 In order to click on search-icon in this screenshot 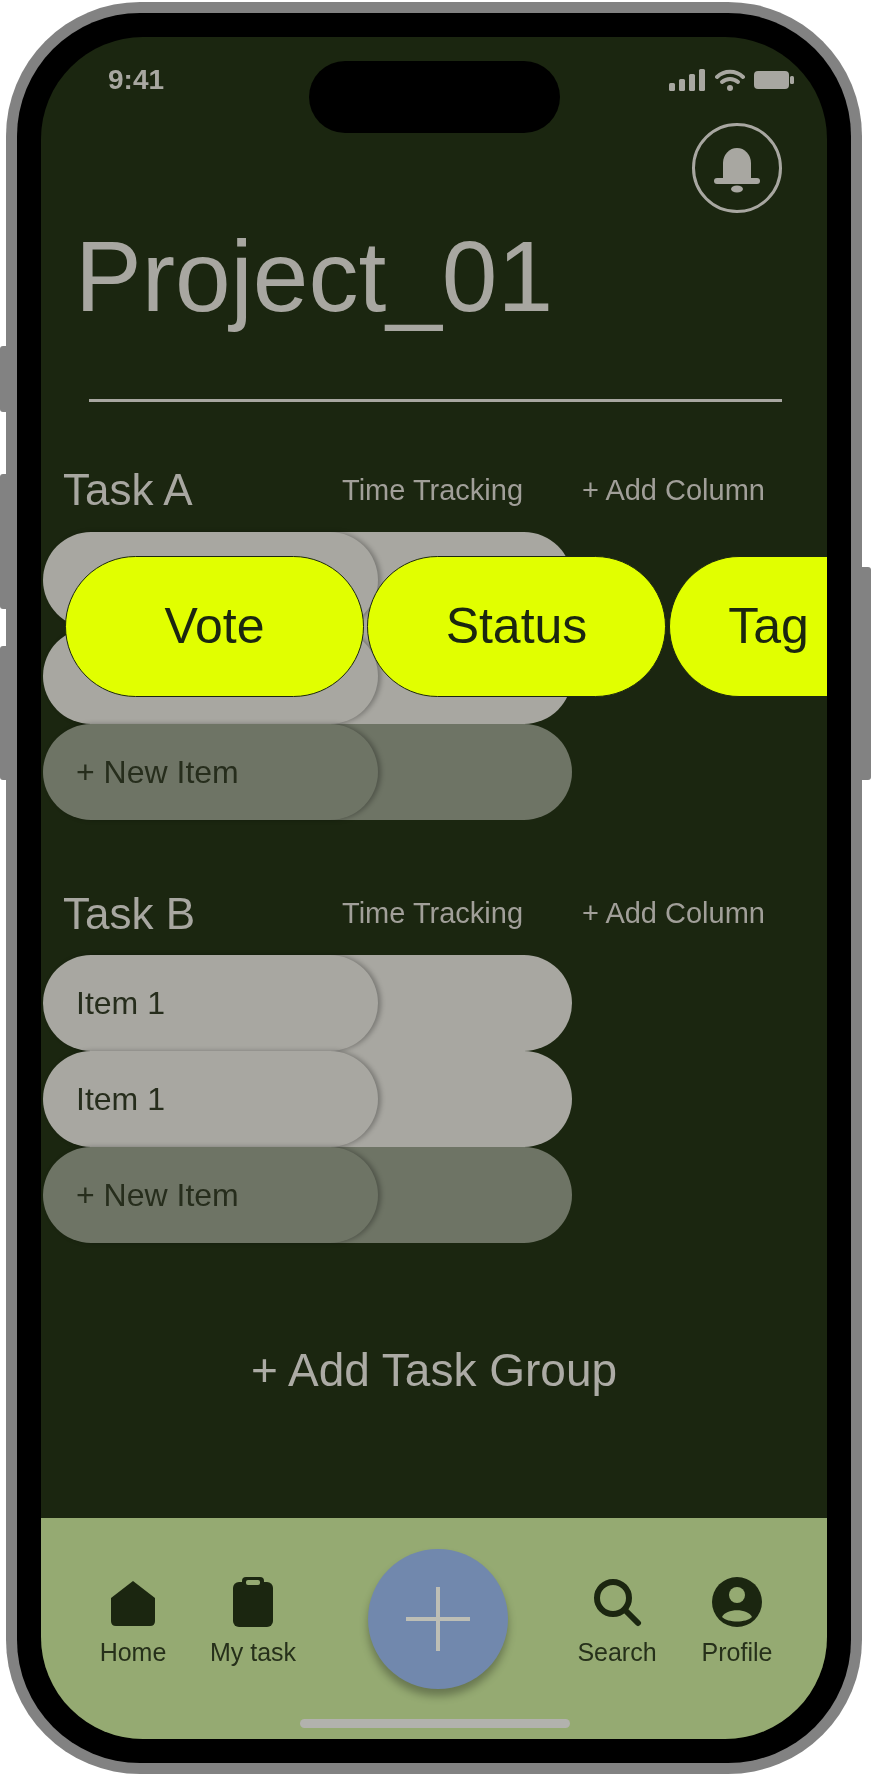, I will do `click(617, 1602)`.